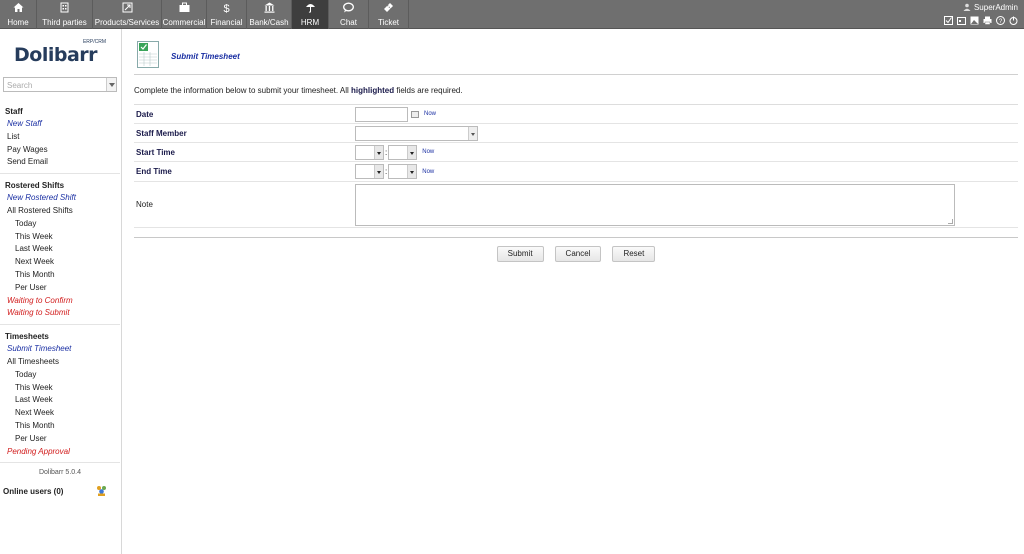  What do you see at coordinates (184, 10) in the screenshot?
I see `briefcase-icon` at bounding box center [184, 10].